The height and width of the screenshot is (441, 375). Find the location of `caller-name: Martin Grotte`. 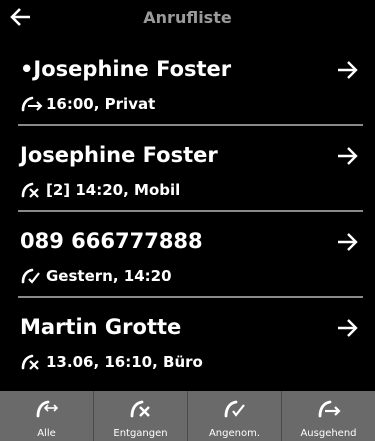

caller-name: Martin Grotte is located at coordinates (101, 327).